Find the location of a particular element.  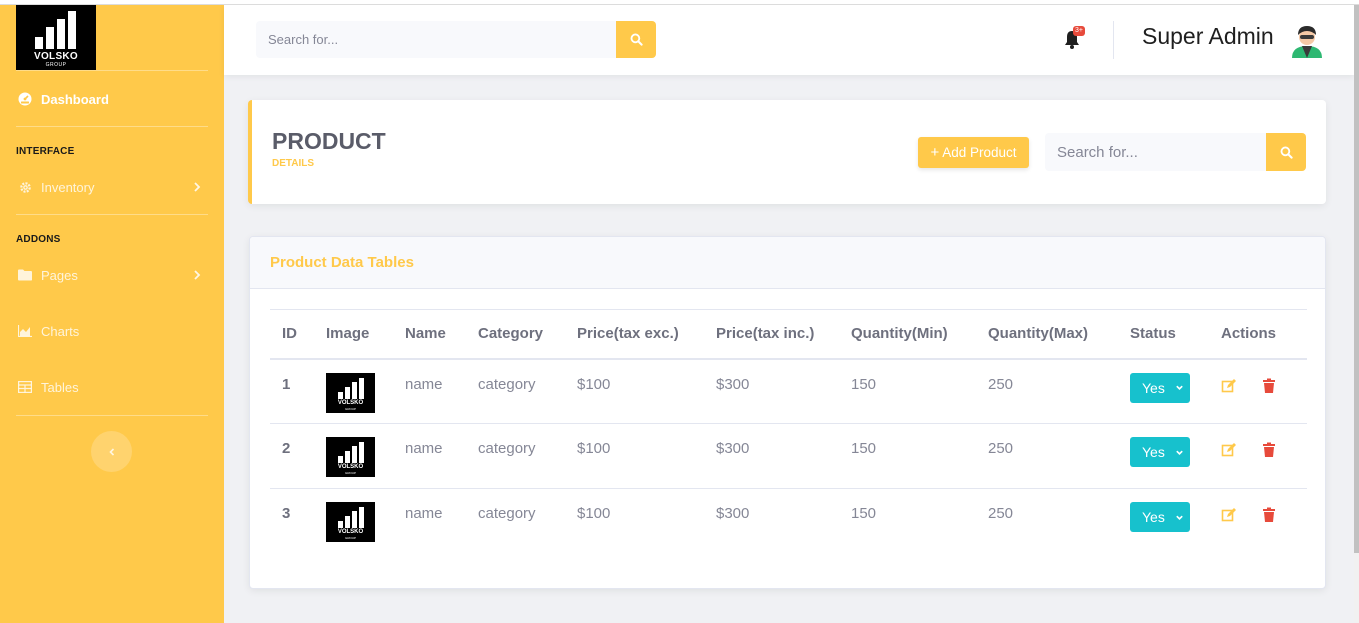

chevron-left-icon is located at coordinates (111, 451).